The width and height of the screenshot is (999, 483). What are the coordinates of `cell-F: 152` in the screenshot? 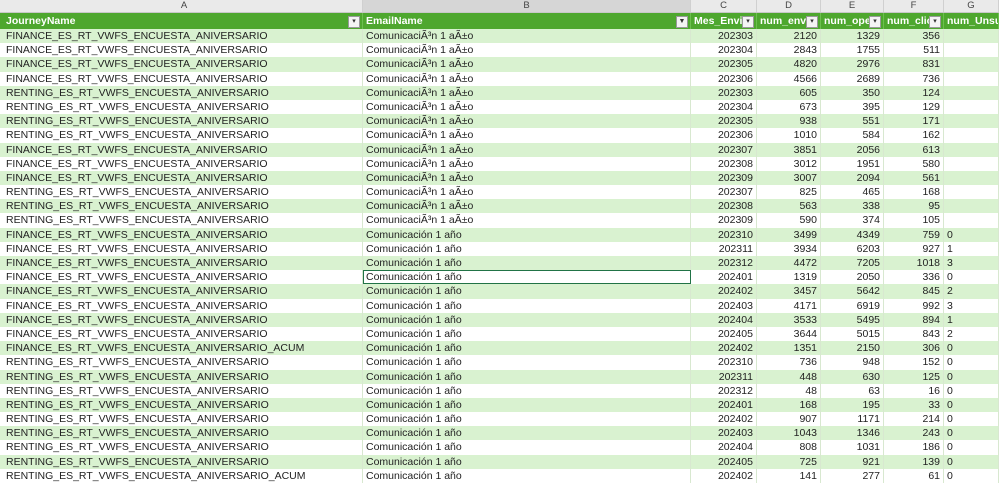 It's located at (914, 362).